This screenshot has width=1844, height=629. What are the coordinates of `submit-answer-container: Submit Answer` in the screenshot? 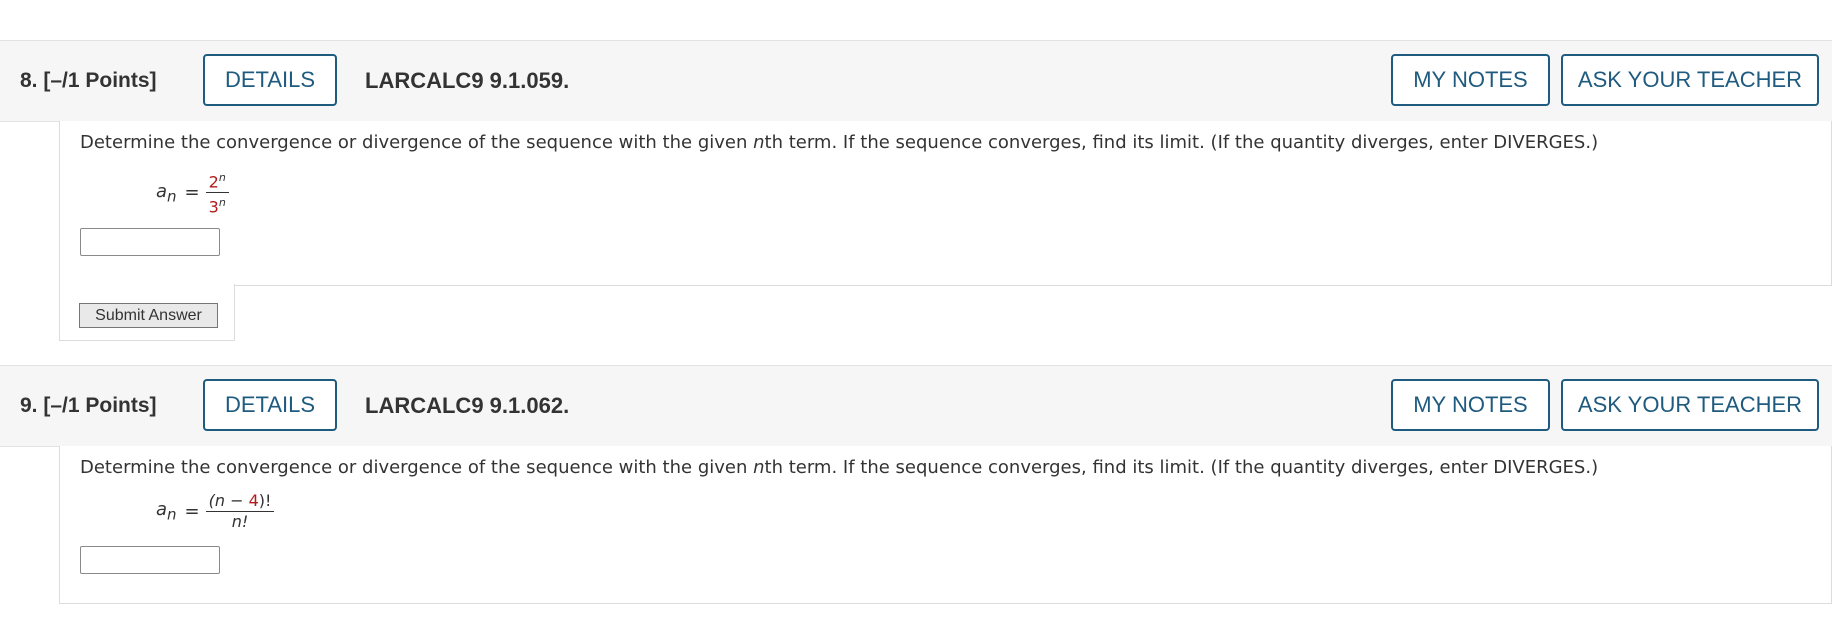 It's located at (147, 312).